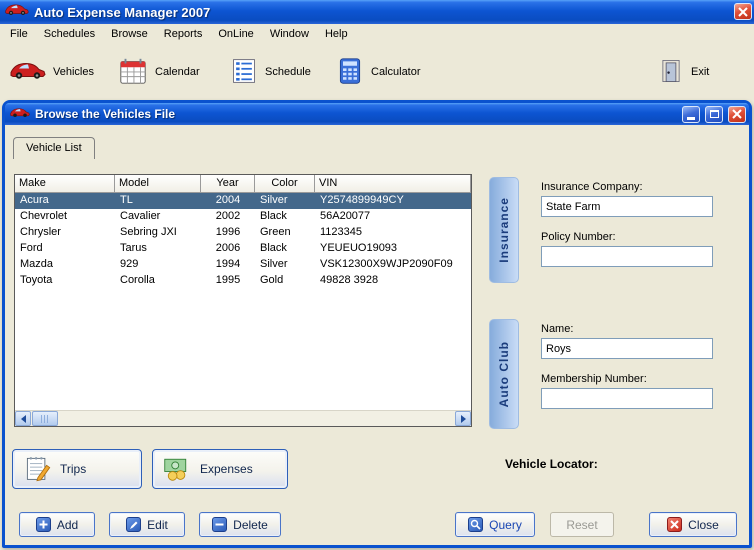  What do you see at coordinates (594, 379) in the screenshot?
I see `membership-number-label: Membership Number:` at bounding box center [594, 379].